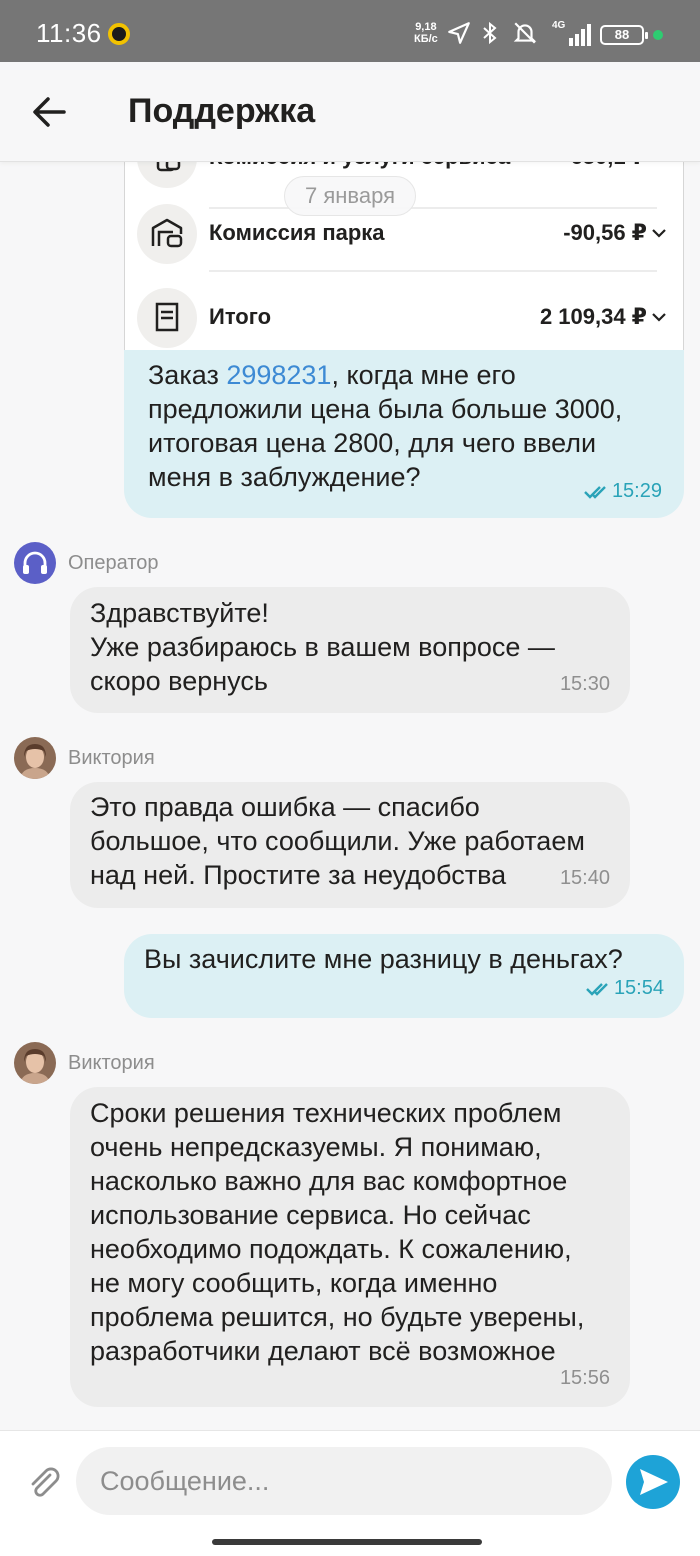 The image size is (700, 1556). What do you see at coordinates (459, 33) in the screenshot?
I see `location-icon` at bounding box center [459, 33].